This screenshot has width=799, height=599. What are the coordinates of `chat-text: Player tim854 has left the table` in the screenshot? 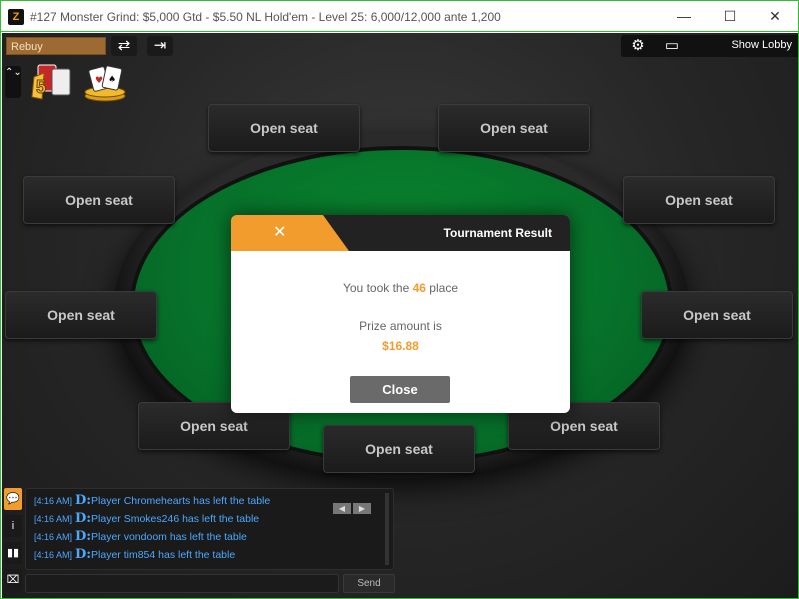 It's located at (163, 555).